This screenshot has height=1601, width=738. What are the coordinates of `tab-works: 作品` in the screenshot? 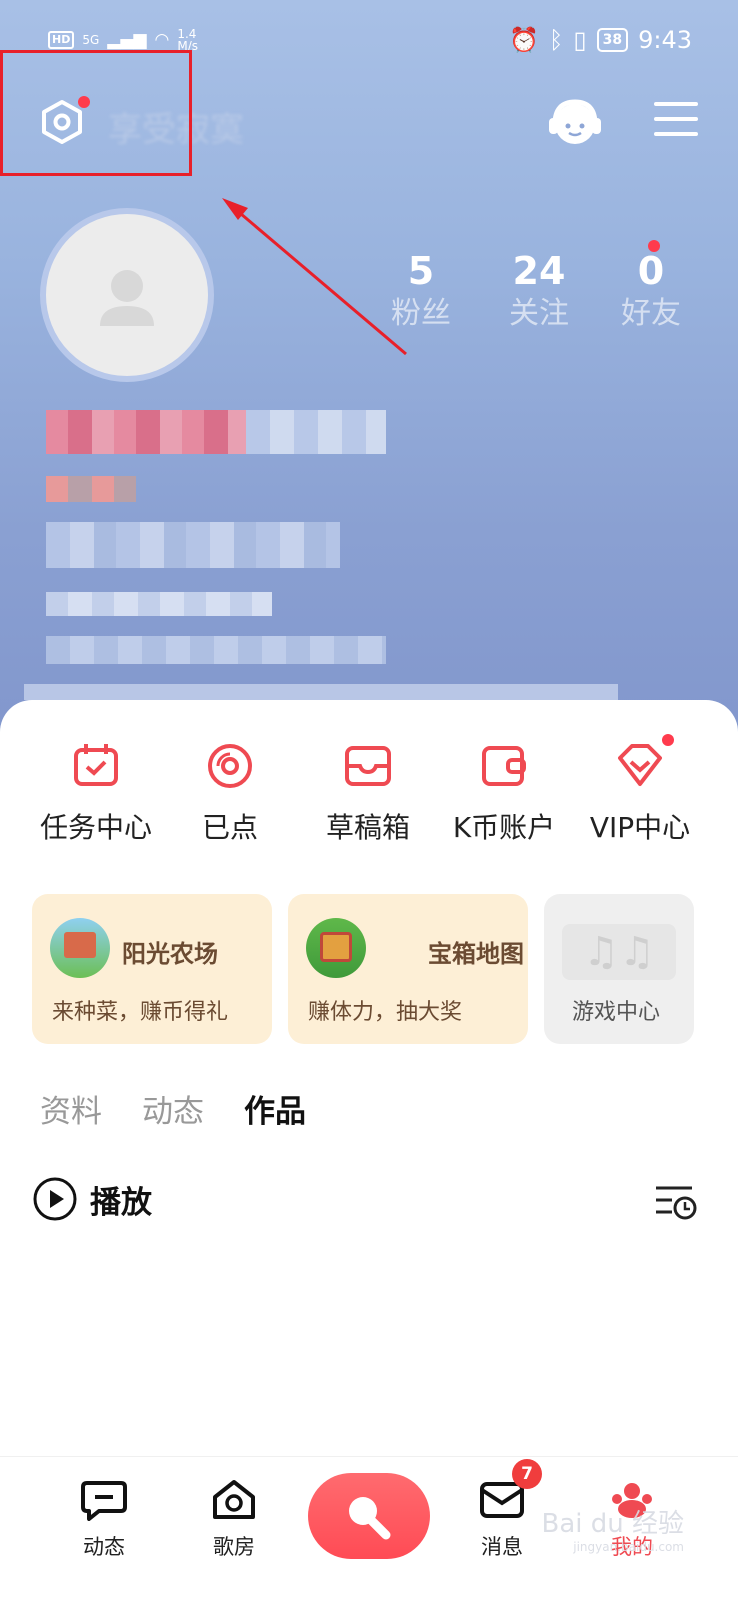 It's located at (275, 1108).